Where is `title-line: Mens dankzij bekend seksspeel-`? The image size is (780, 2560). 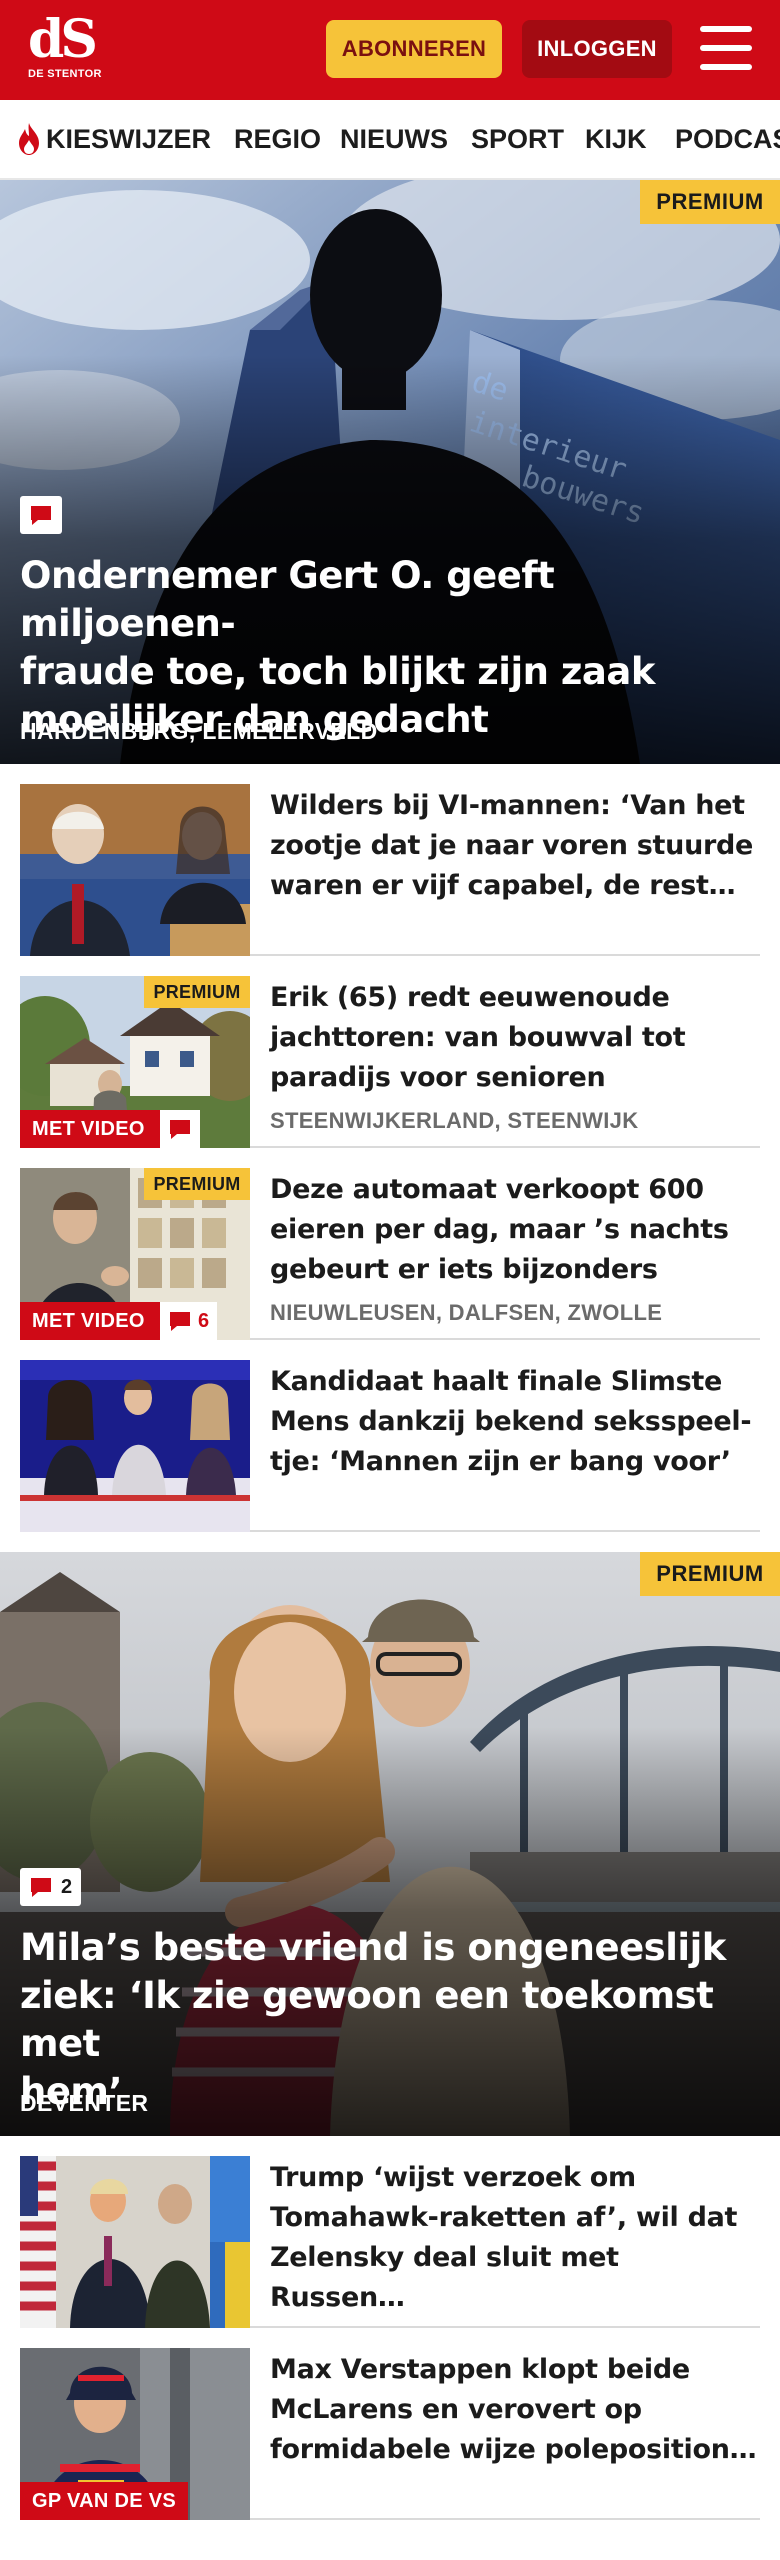
title-line: Mens dankzij bekend seksspeel- is located at coordinates (511, 1421).